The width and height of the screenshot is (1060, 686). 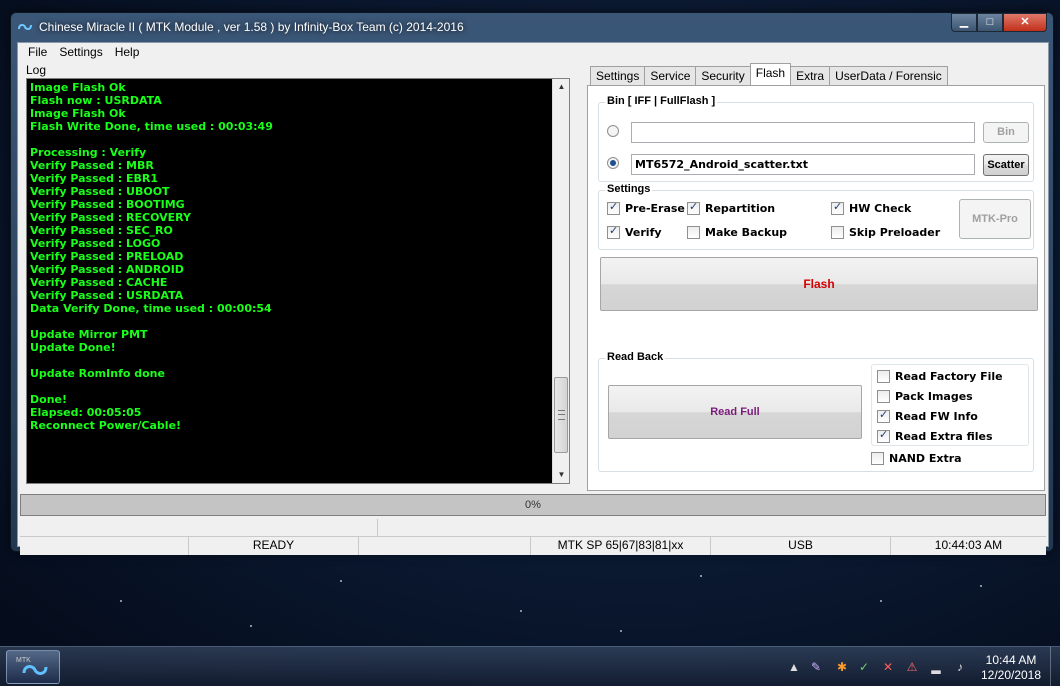 What do you see at coordinates (613, 163) in the screenshot?
I see `scatter-radio` at bounding box center [613, 163].